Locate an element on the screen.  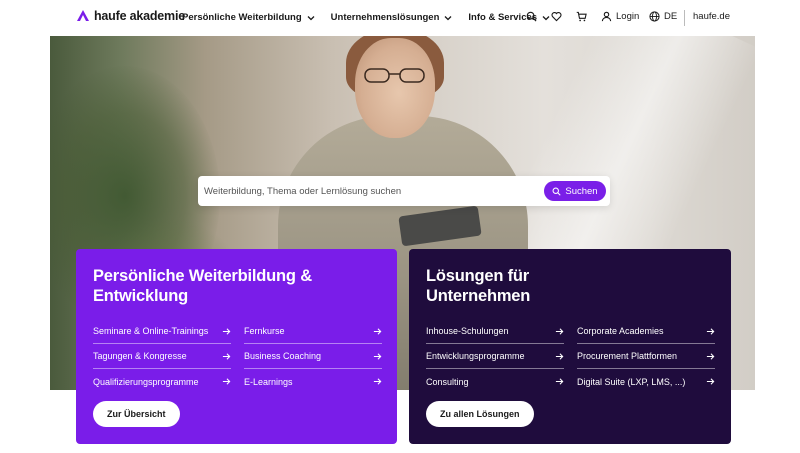
link-label: Tagungen & Kongresse is located at coordinates (140, 356).